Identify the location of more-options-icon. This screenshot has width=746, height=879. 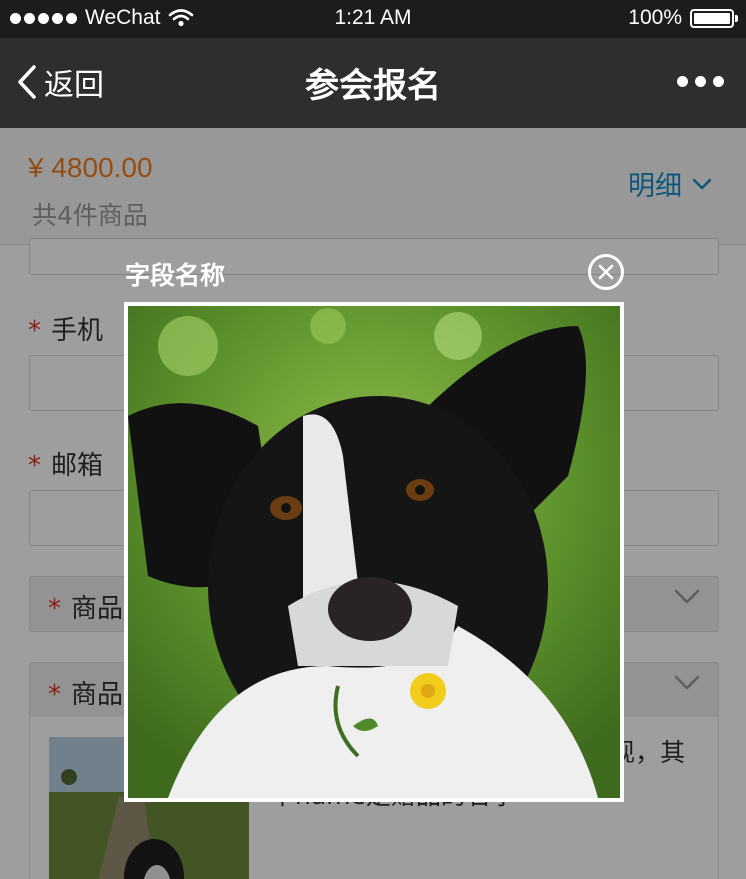
(700, 81).